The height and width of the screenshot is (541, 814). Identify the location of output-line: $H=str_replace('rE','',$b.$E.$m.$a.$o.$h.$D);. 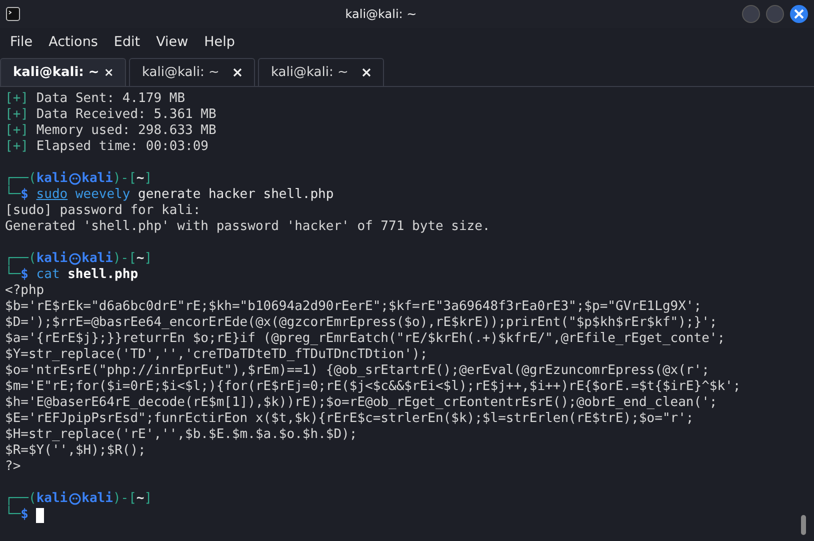
(181, 434).